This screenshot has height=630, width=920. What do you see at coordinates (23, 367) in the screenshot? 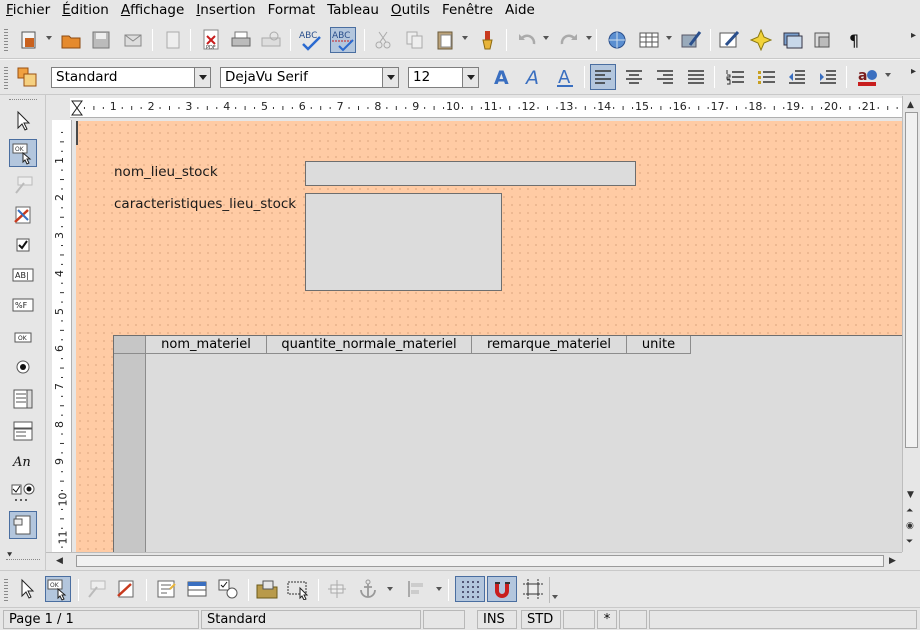
I see `option-button-icon` at bounding box center [23, 367].